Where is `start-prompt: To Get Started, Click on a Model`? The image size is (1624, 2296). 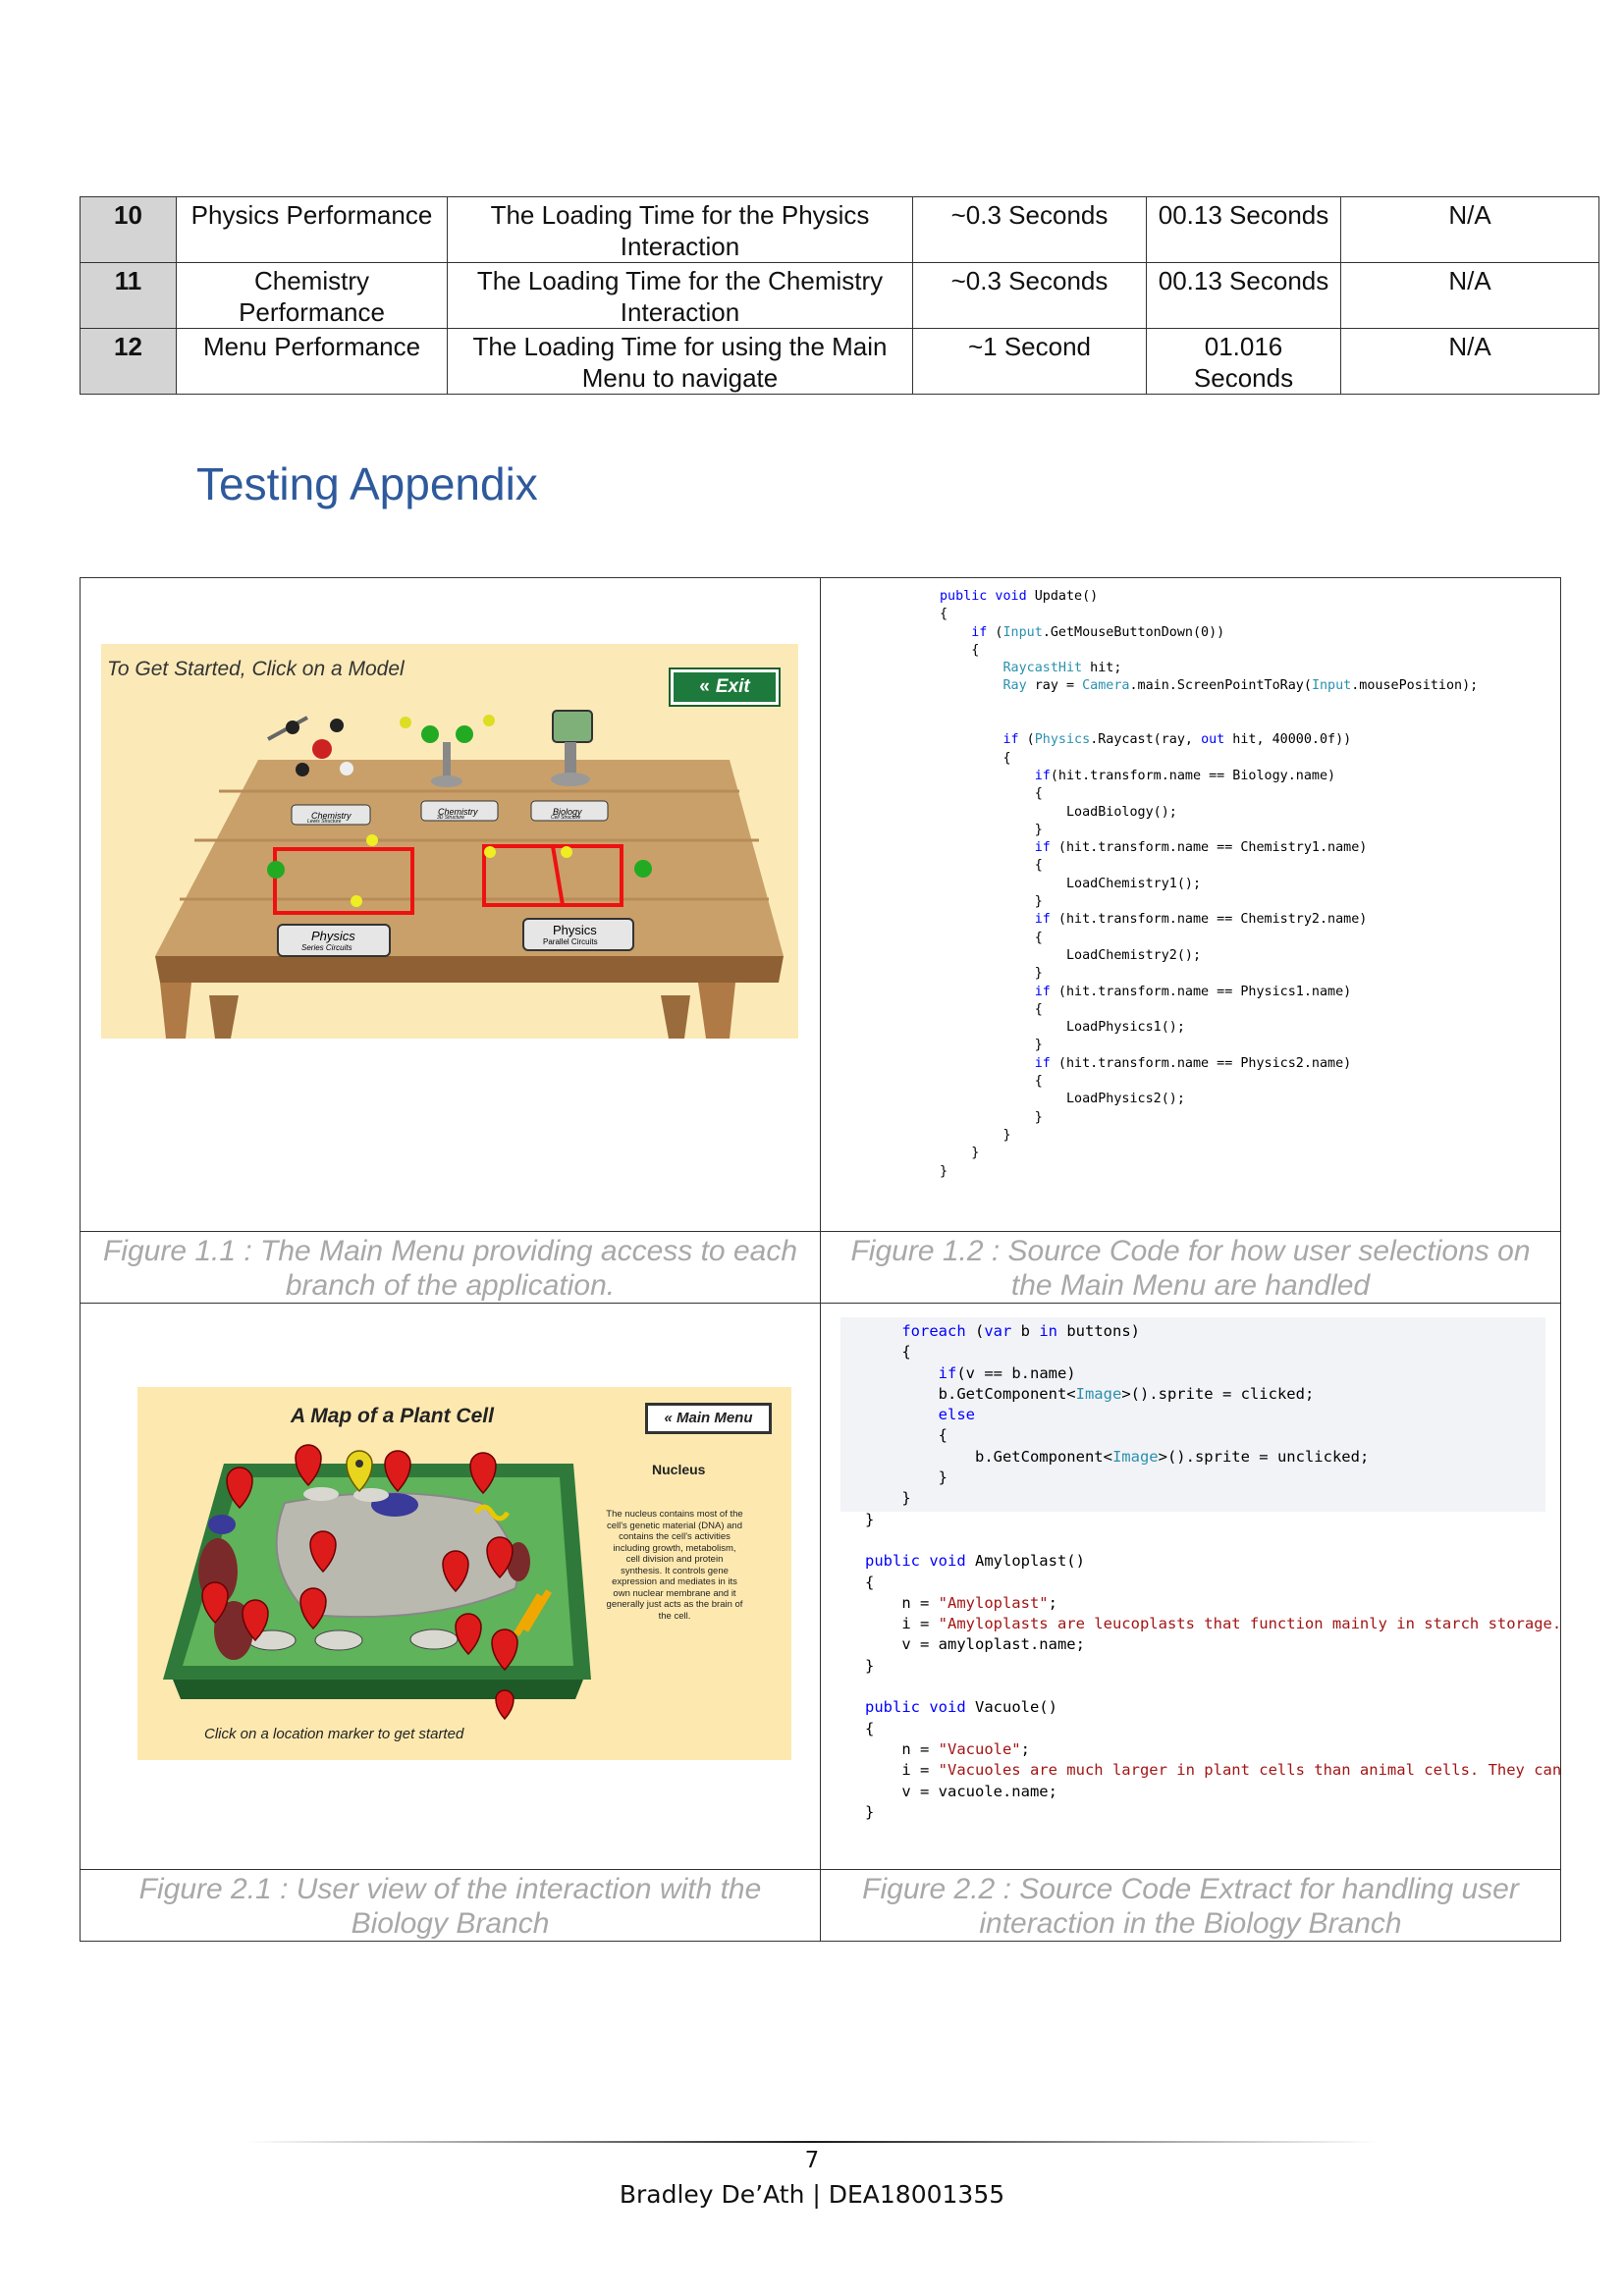 start-prompt: To Get Started, Click on a Model is located at coordinates (256, 669).